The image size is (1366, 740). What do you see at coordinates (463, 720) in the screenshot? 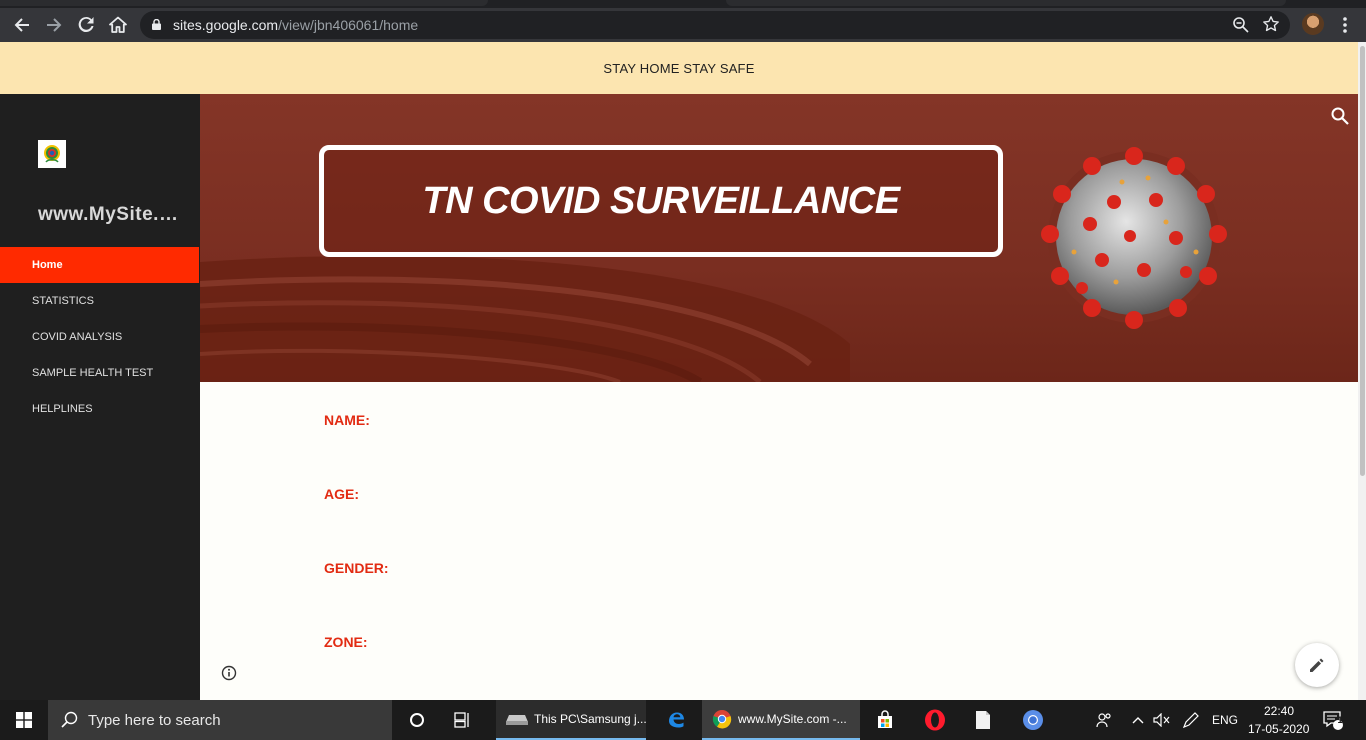
I see `task-view-icon` at bounding box center [463, 720].